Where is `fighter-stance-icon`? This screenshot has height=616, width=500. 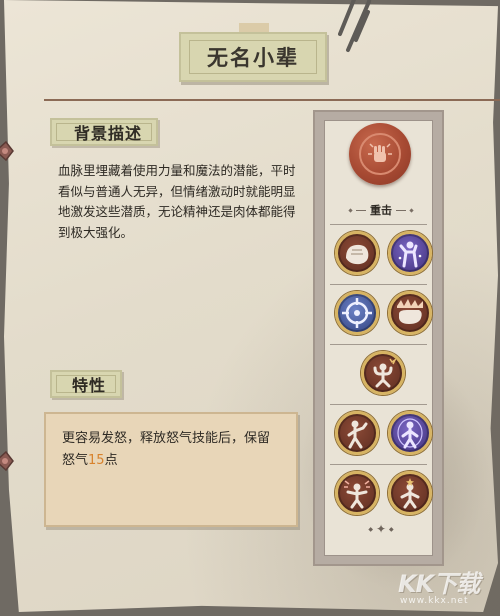
fighter-stance-icon is located at coordinates (357, 434).